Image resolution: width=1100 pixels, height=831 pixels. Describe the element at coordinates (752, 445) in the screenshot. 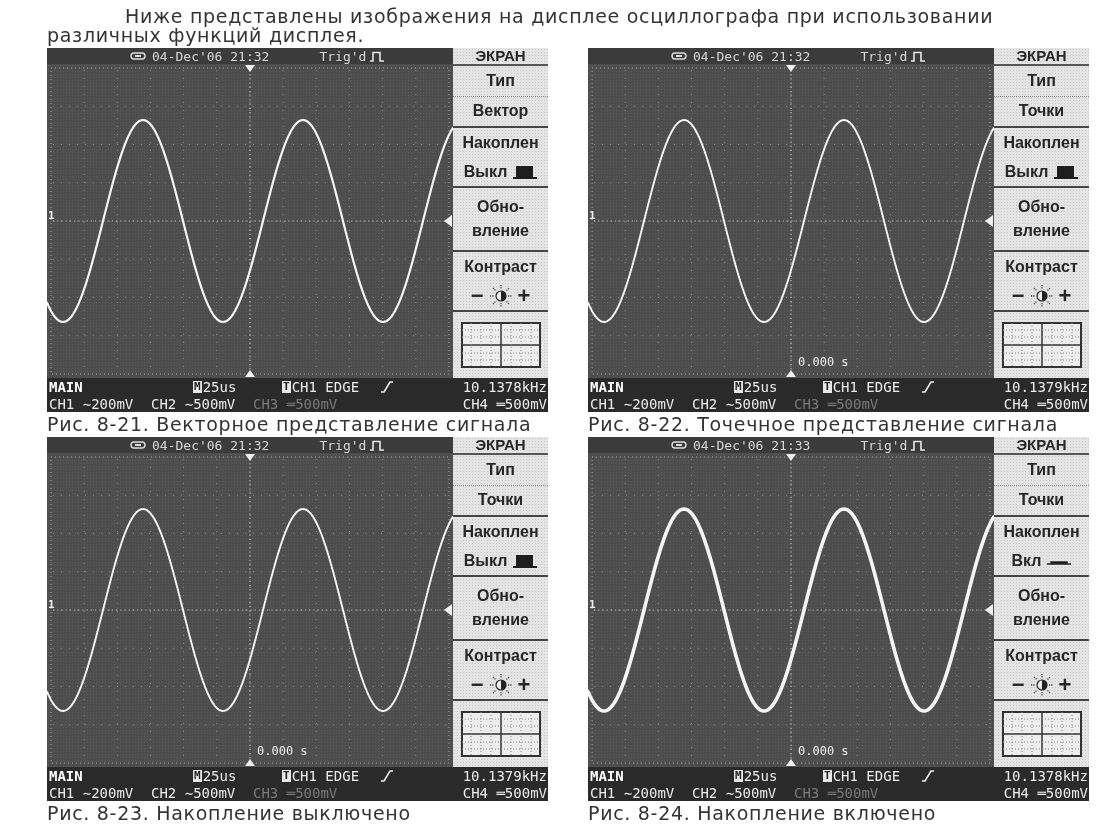

I see `date-time: 04-Dec'06 21:33` at that location.